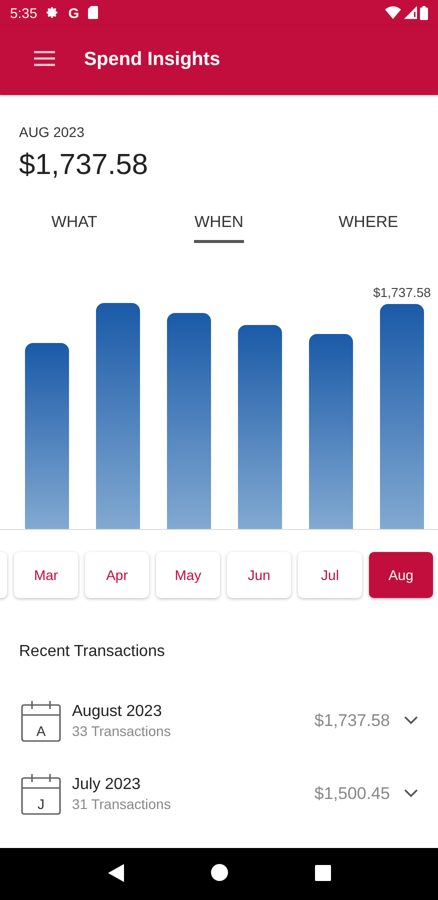 This screenshot has width=438, height=900. Describe the element at coordinates (152, 60) in the screenshot. I see `app-title: Spend Insights` at that location.